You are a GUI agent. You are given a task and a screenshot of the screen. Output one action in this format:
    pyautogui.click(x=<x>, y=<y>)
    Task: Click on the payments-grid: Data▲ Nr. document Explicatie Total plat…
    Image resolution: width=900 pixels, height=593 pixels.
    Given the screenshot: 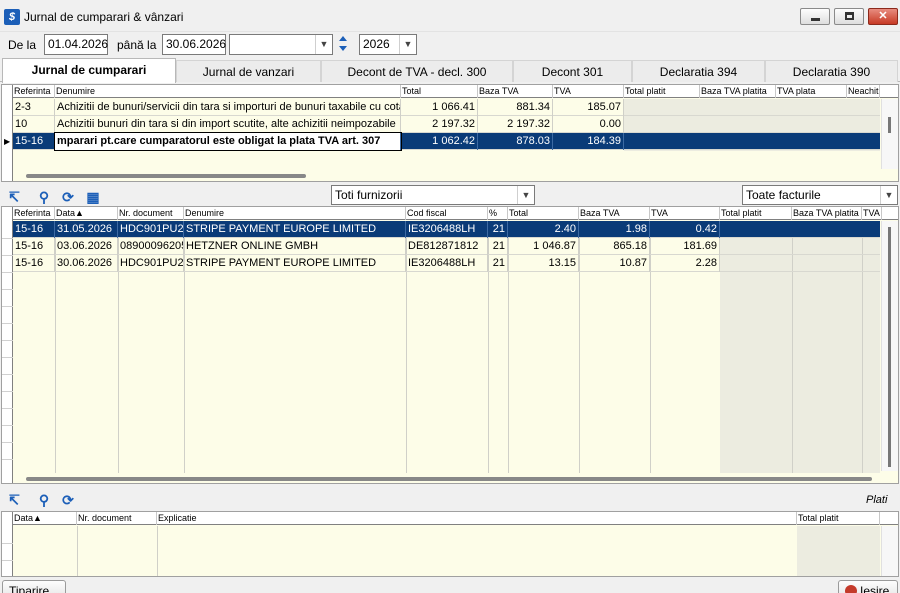 What is the action you would take?
    pyautogui.click(x=450, y=544)
    